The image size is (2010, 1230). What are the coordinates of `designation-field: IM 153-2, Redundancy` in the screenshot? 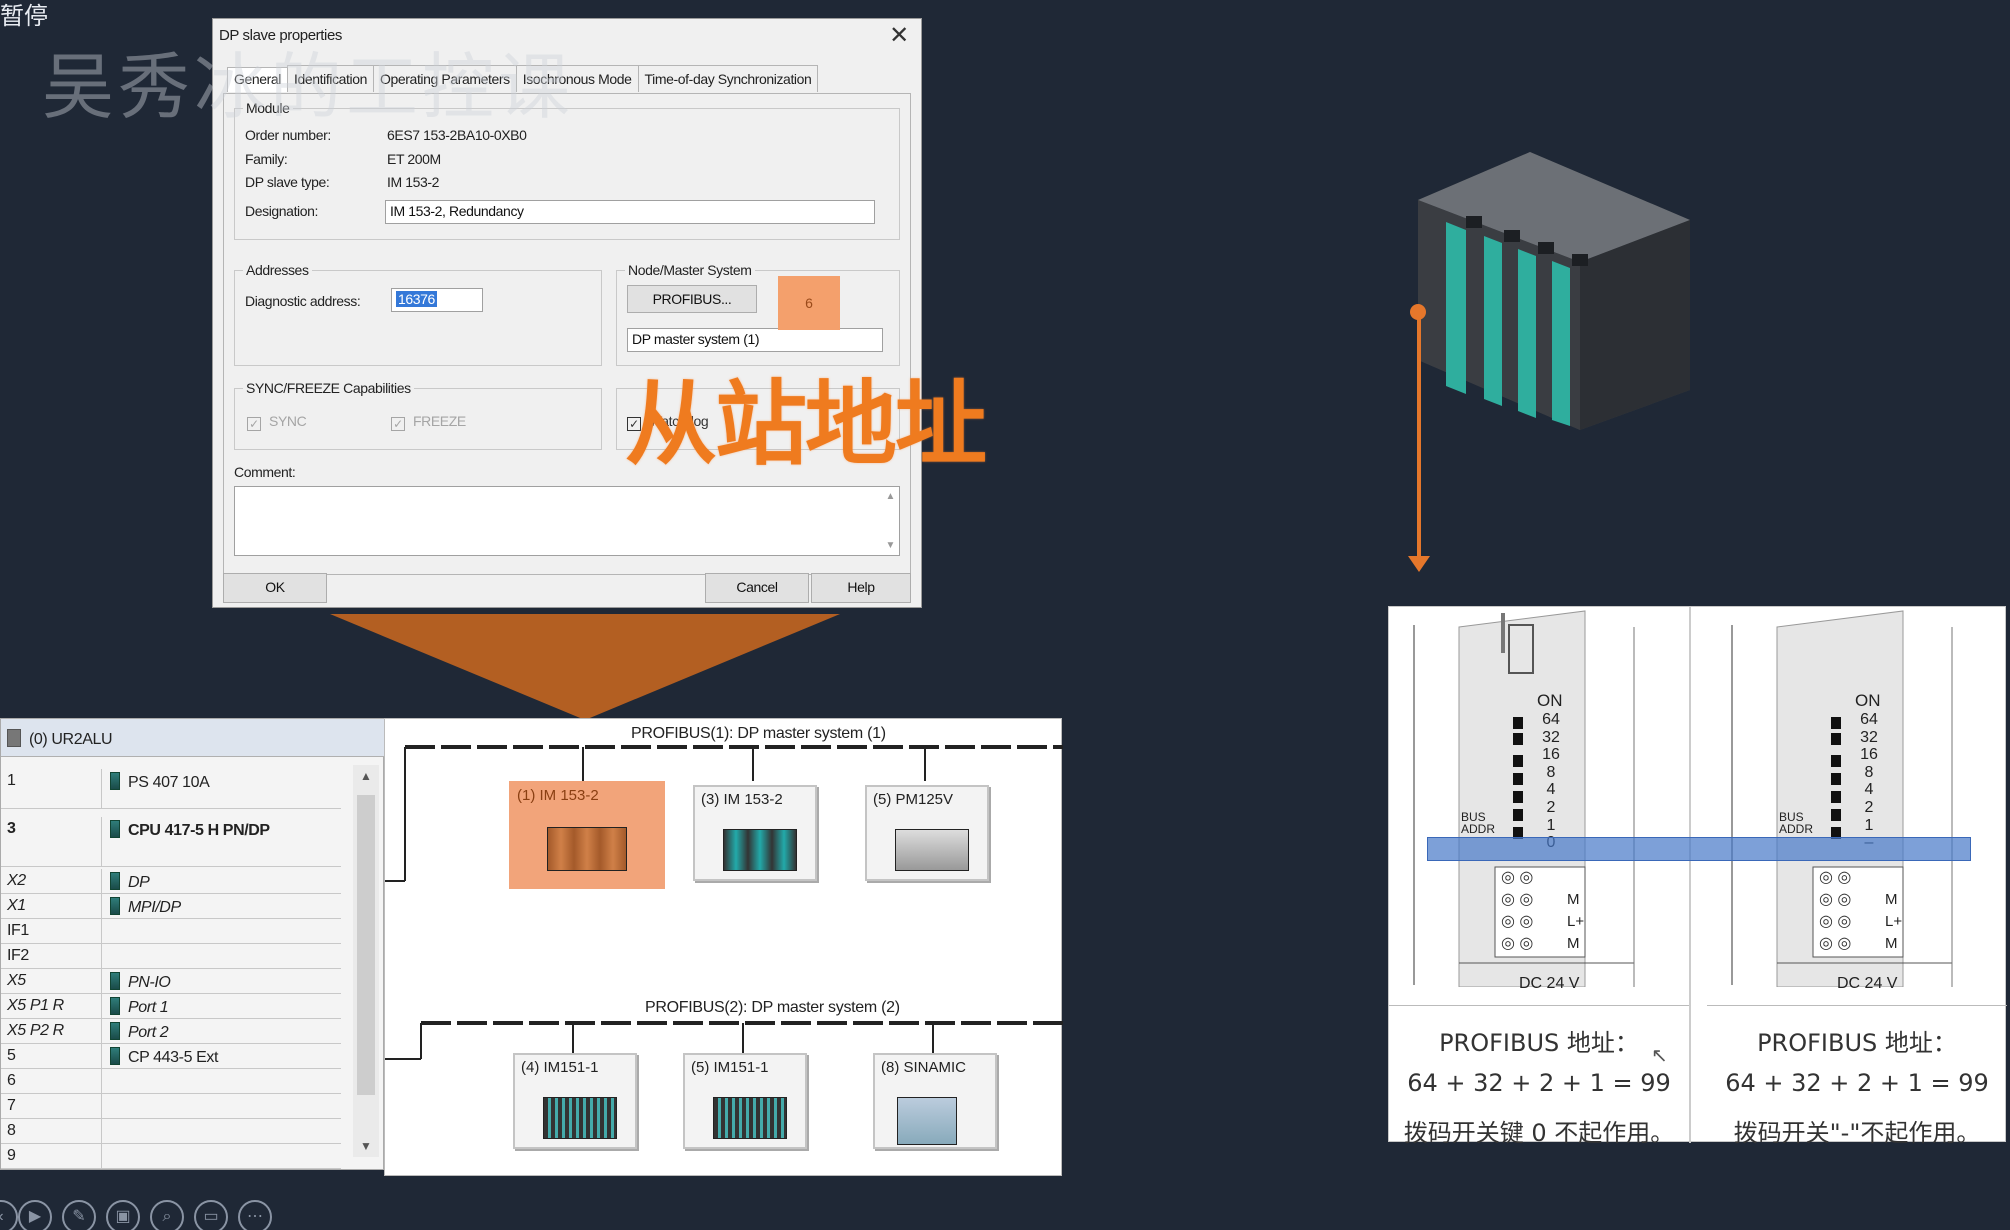 It's located at (630, 212).